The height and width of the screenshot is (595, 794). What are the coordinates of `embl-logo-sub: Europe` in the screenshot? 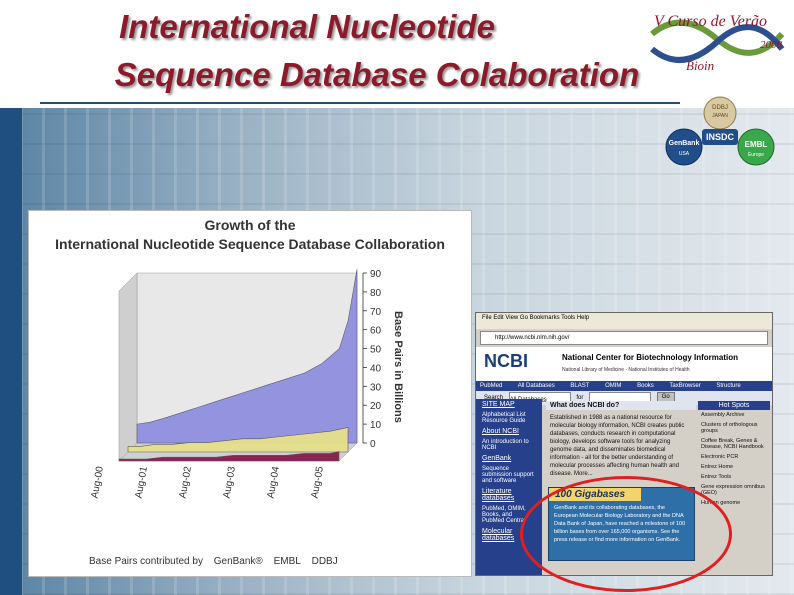 It's located at (756, 155).